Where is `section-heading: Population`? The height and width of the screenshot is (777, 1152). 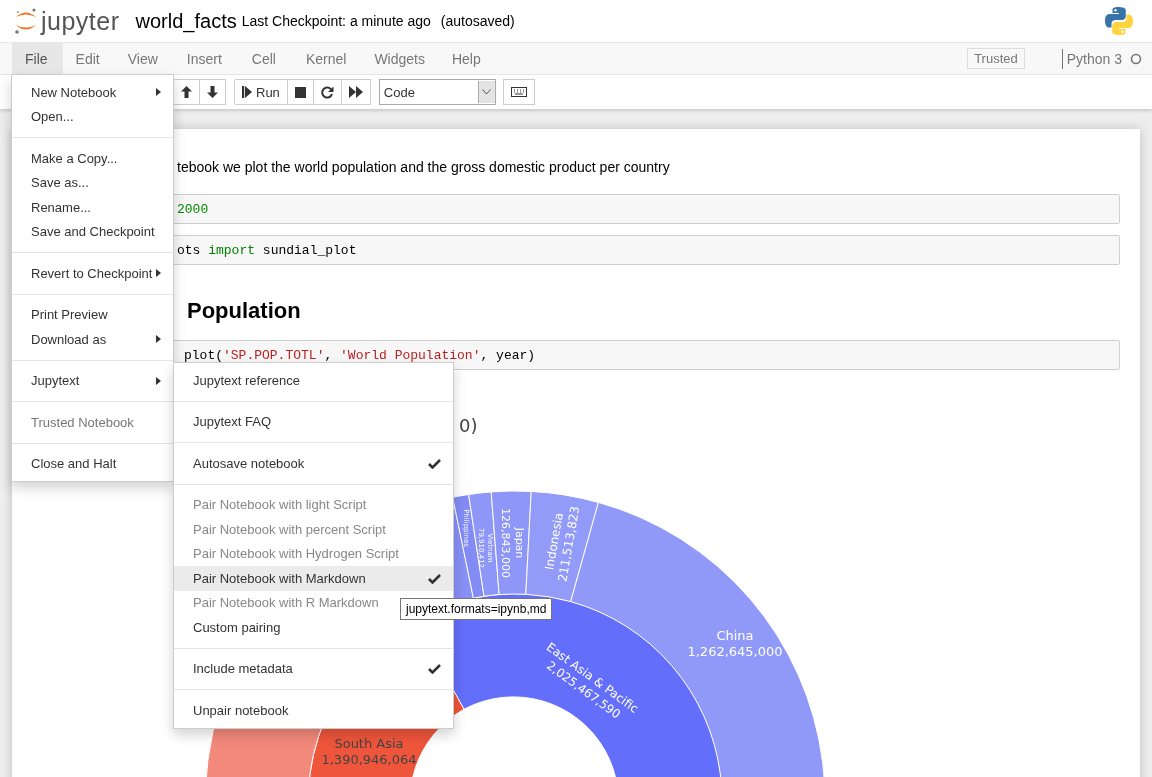 section-heading: Population is located at coordinates (244, 310).